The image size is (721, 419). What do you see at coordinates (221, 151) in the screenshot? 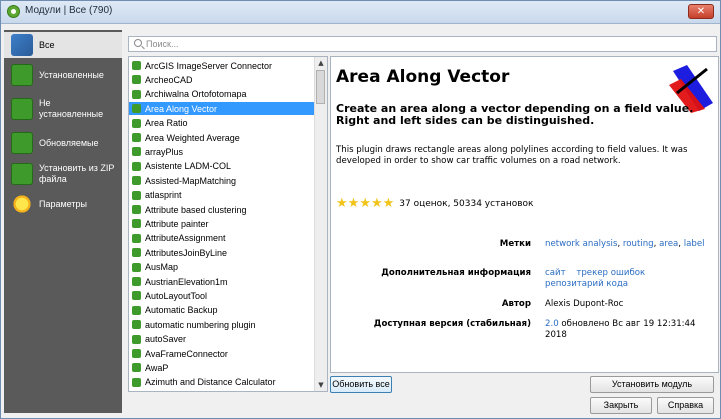
I see `plugin-list-item: arrayPlus` at bounding box center [221, 151].